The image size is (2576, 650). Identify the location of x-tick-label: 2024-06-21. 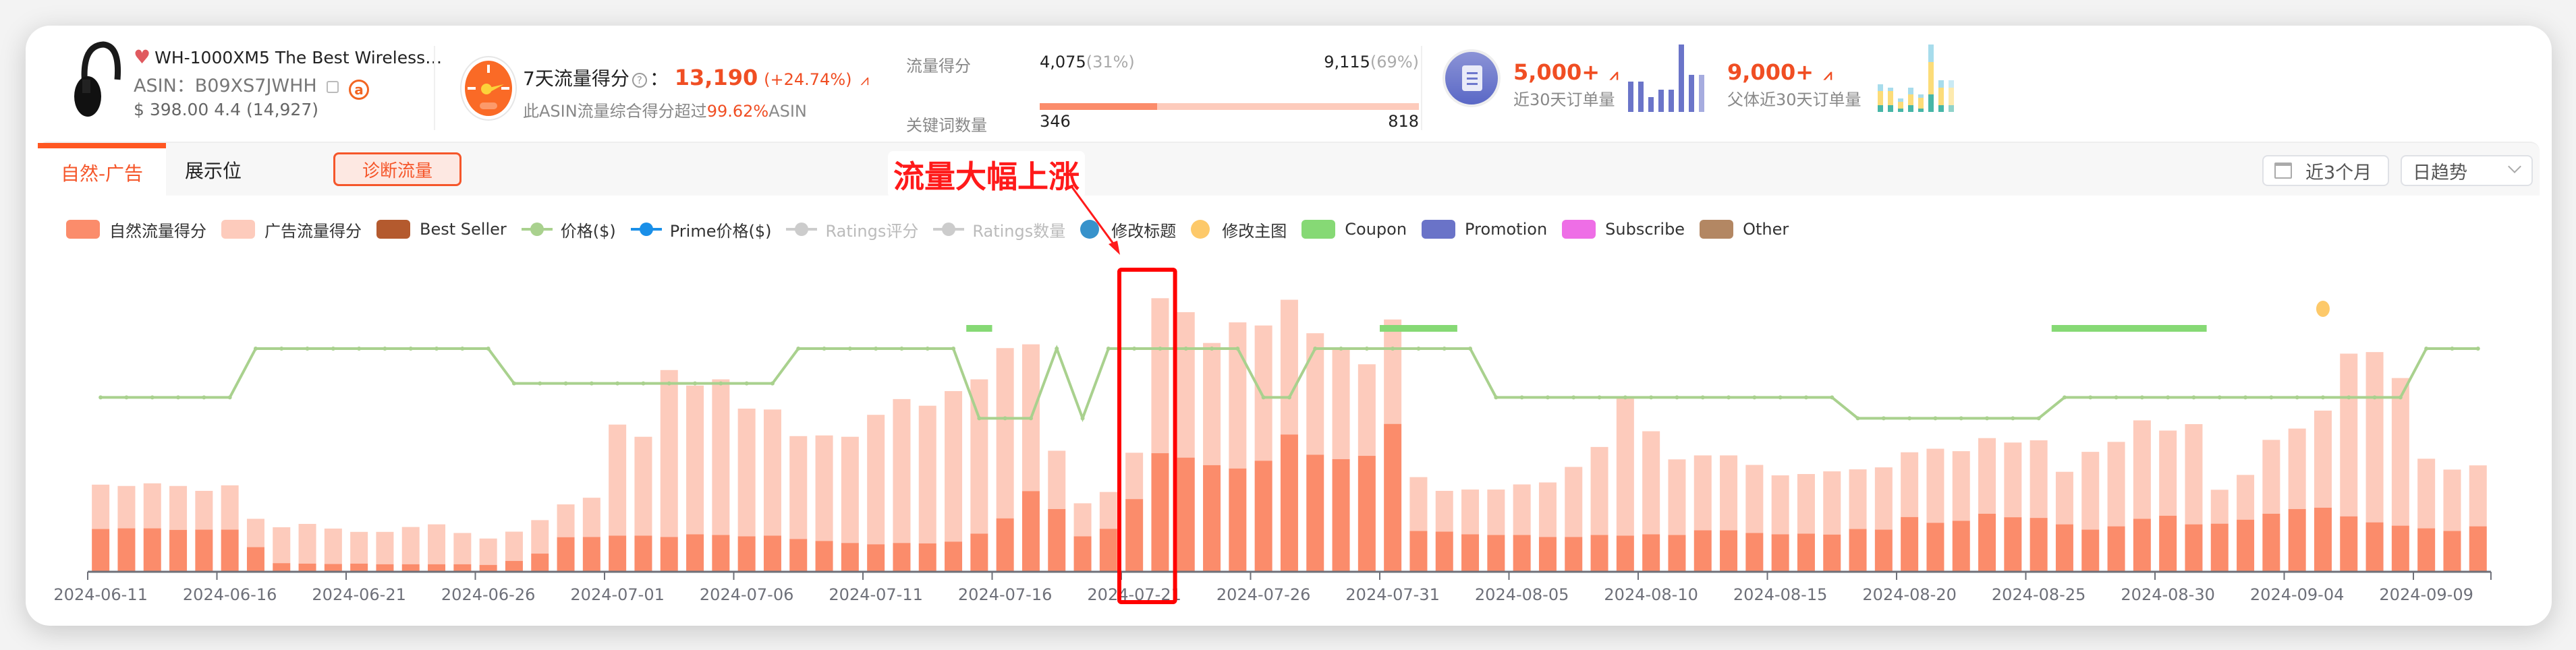
(358, 594).